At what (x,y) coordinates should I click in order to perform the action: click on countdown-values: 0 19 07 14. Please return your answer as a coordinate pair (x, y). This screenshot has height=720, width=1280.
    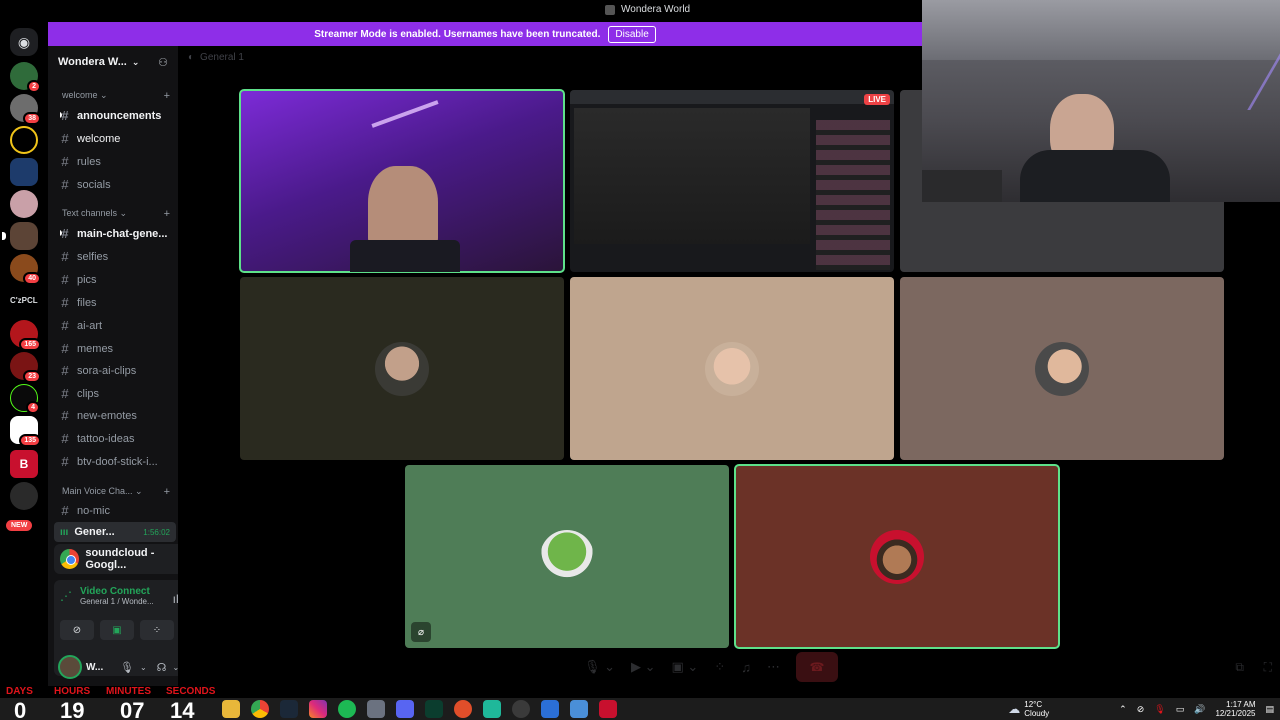
    Looking at the image, I should click on (104, 709).